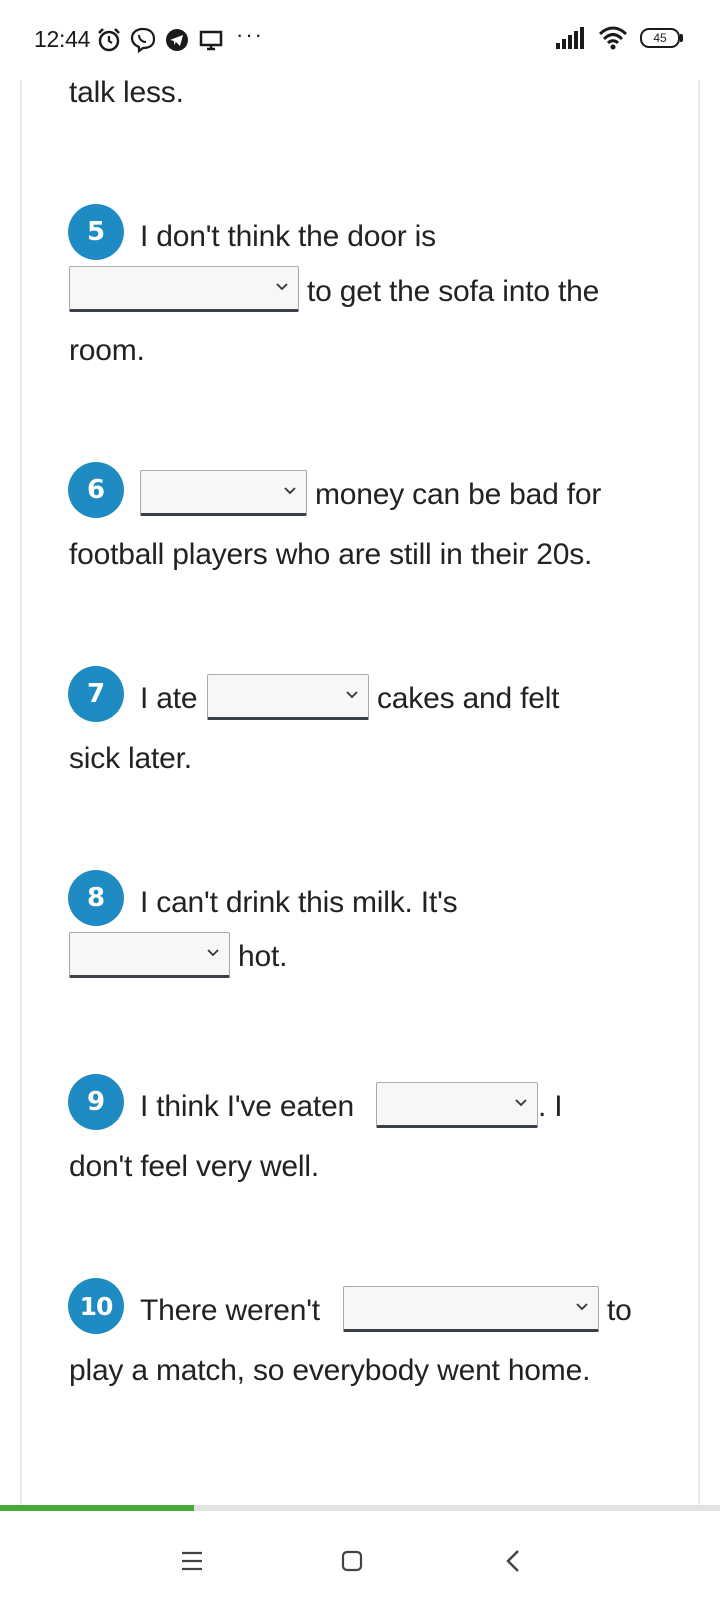  Describe the element at coordinates (96, 490) in the screenshot. I see `question-number-badge: 6` at that location.